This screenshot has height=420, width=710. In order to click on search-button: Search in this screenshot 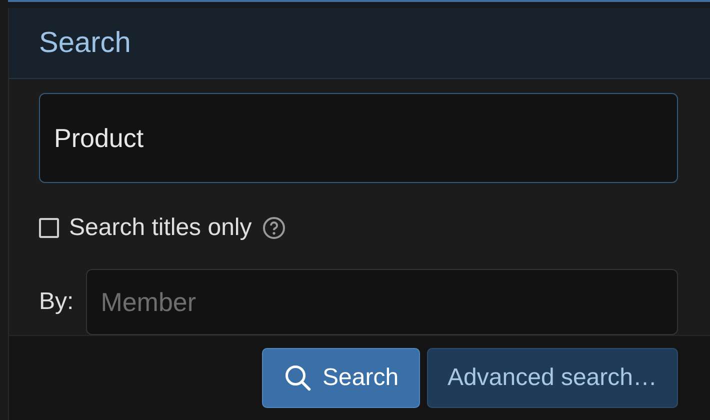, I will do `click(341, 378)`.